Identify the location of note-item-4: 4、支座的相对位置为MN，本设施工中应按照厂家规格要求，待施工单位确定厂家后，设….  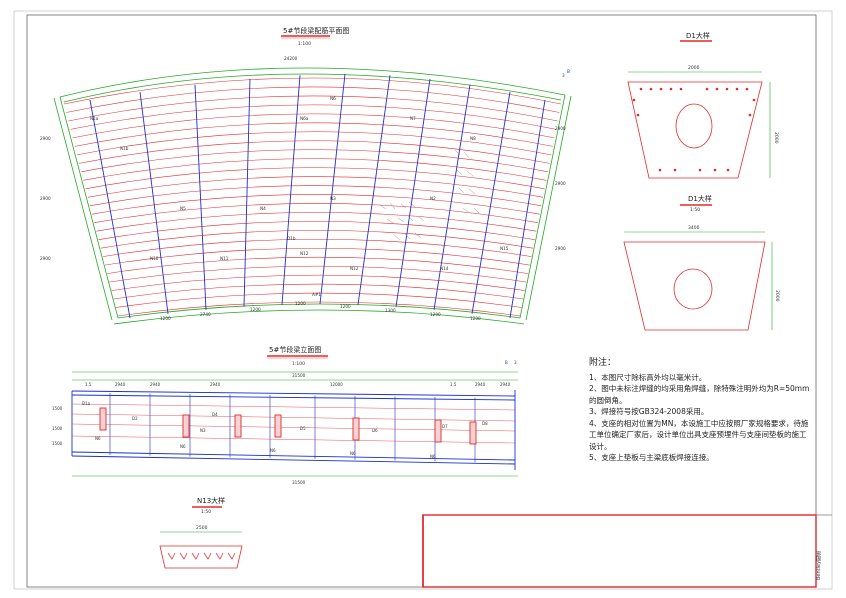
(699, 434).